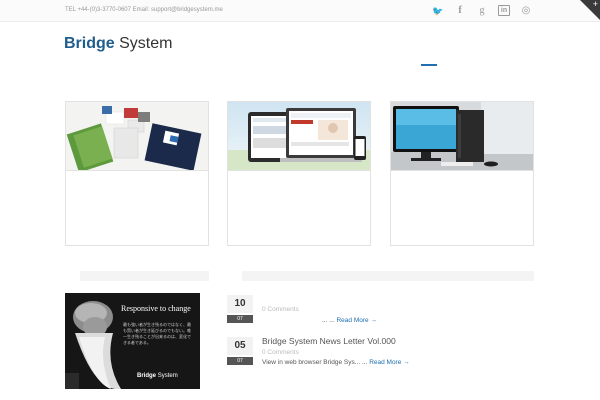 The image size is (600, 400). Describe the element at coordinates (460, 11) in the screenshot. I see `facebook-icon: f` at that location.